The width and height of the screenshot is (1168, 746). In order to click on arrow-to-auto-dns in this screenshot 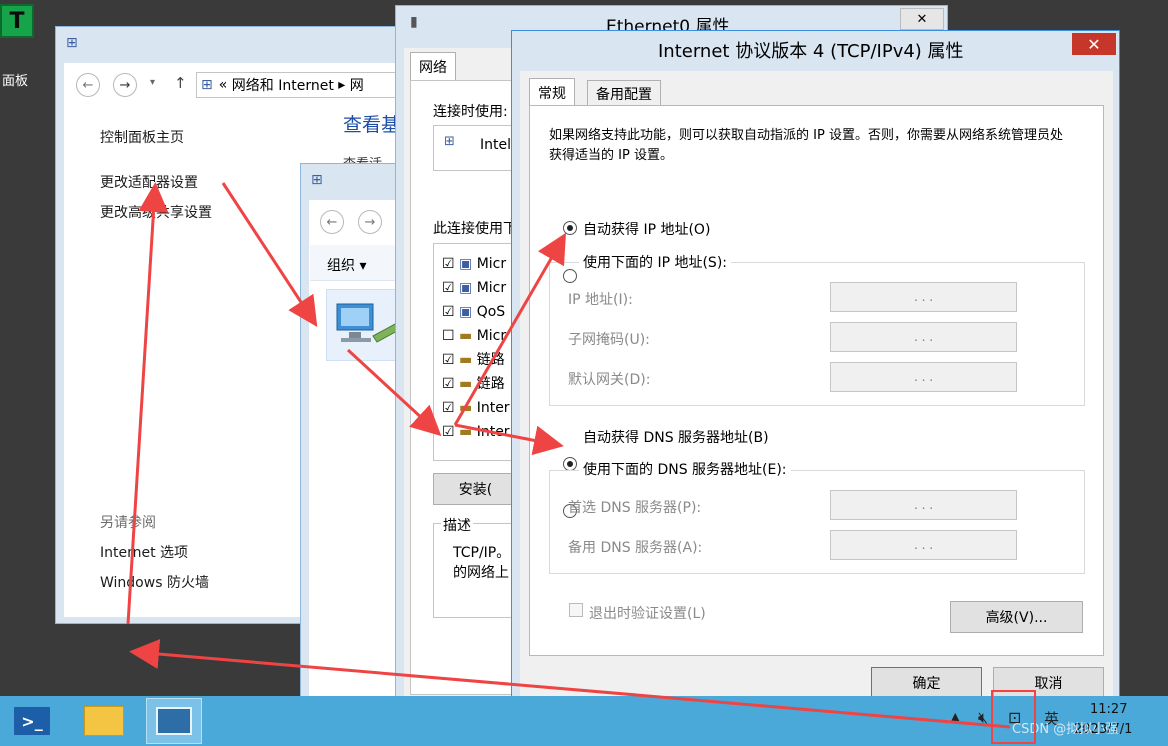, I will do `click(509, 439)`.